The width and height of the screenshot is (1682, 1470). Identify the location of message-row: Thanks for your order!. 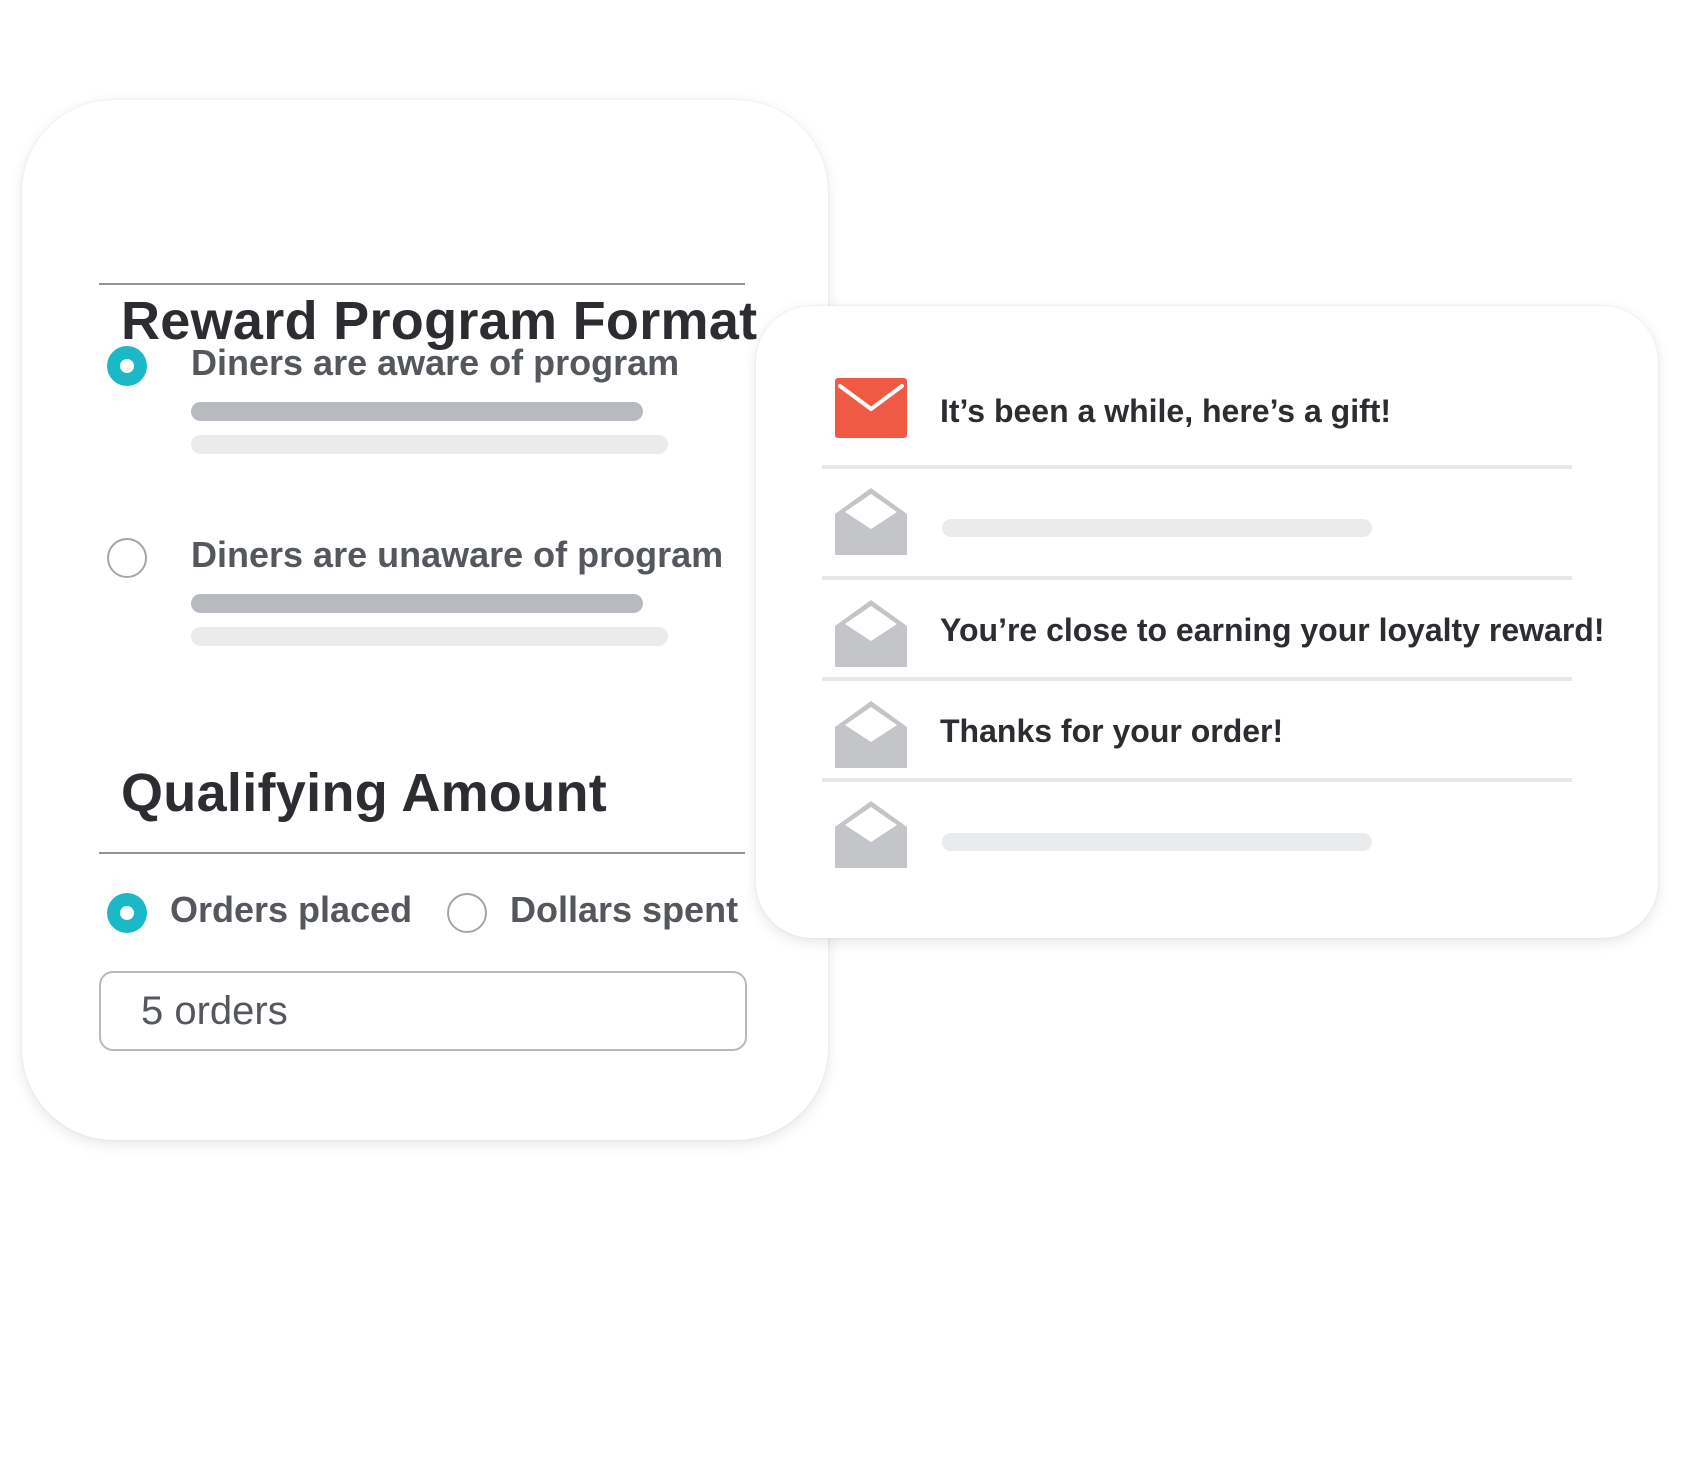
(1207, 735).